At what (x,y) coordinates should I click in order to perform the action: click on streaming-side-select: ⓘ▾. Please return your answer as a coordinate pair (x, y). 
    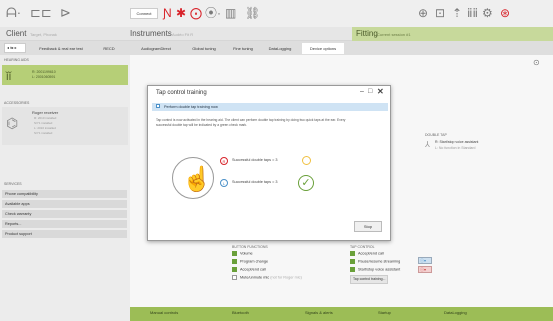
    Looking at the image, I should click on (425, 260).